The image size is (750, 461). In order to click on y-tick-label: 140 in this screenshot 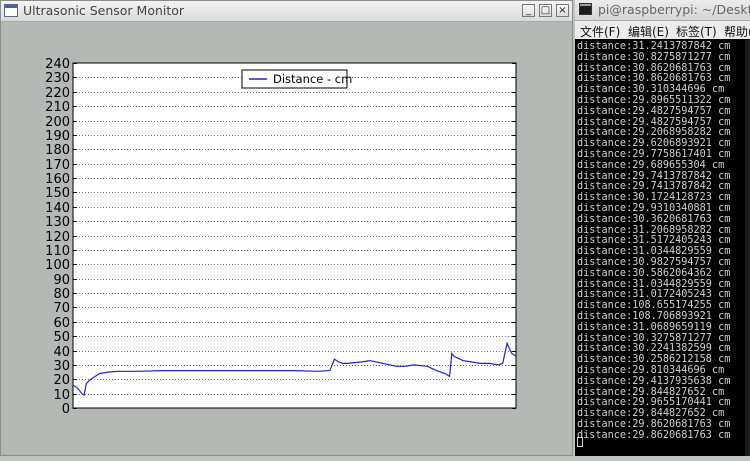, I will do `click(57, 208)`.